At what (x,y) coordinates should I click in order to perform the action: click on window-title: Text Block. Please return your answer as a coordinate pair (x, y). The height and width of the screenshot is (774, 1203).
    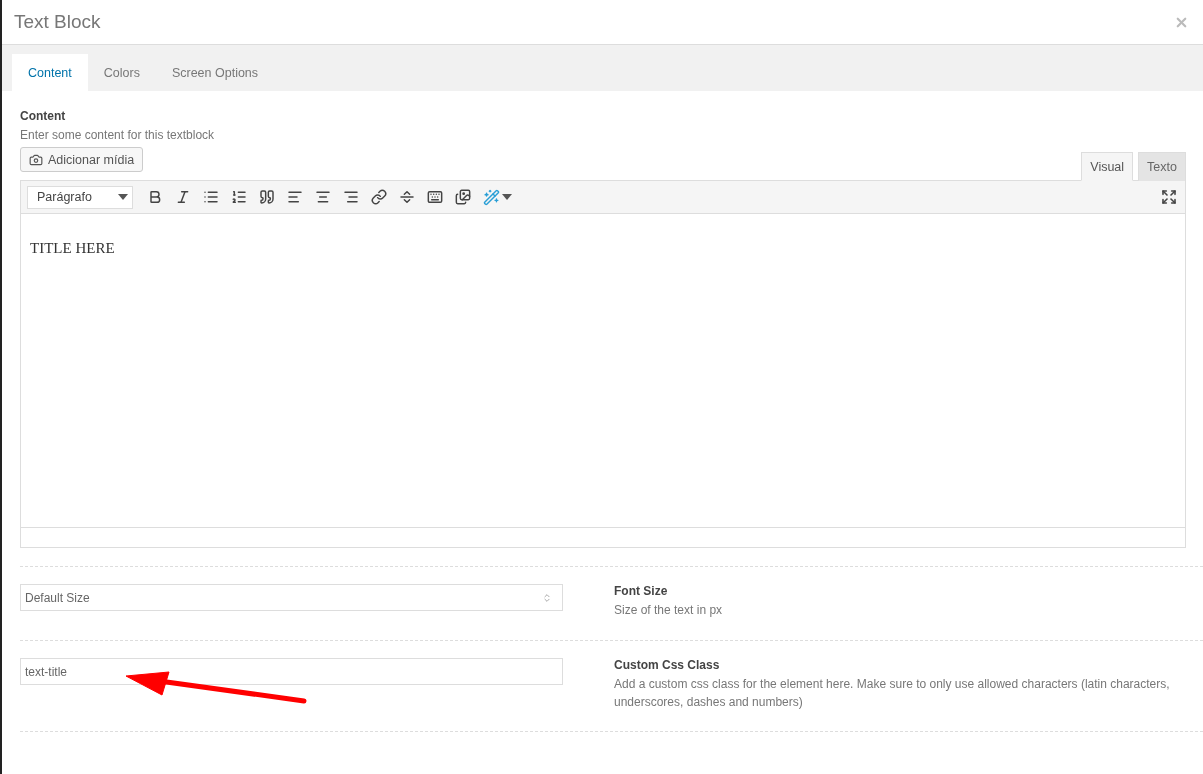
    Looking at the image, I should click on (57, 22).